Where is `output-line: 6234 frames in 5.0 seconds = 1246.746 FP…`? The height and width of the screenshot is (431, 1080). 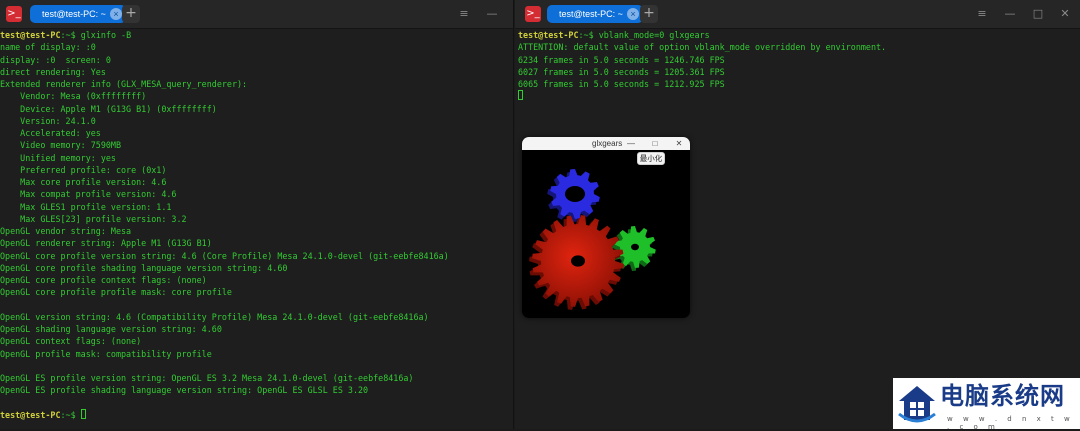 output-line: 6234 frames in 5.0 seconds = 1246.746 FP… is located at coordinates (799, 60).